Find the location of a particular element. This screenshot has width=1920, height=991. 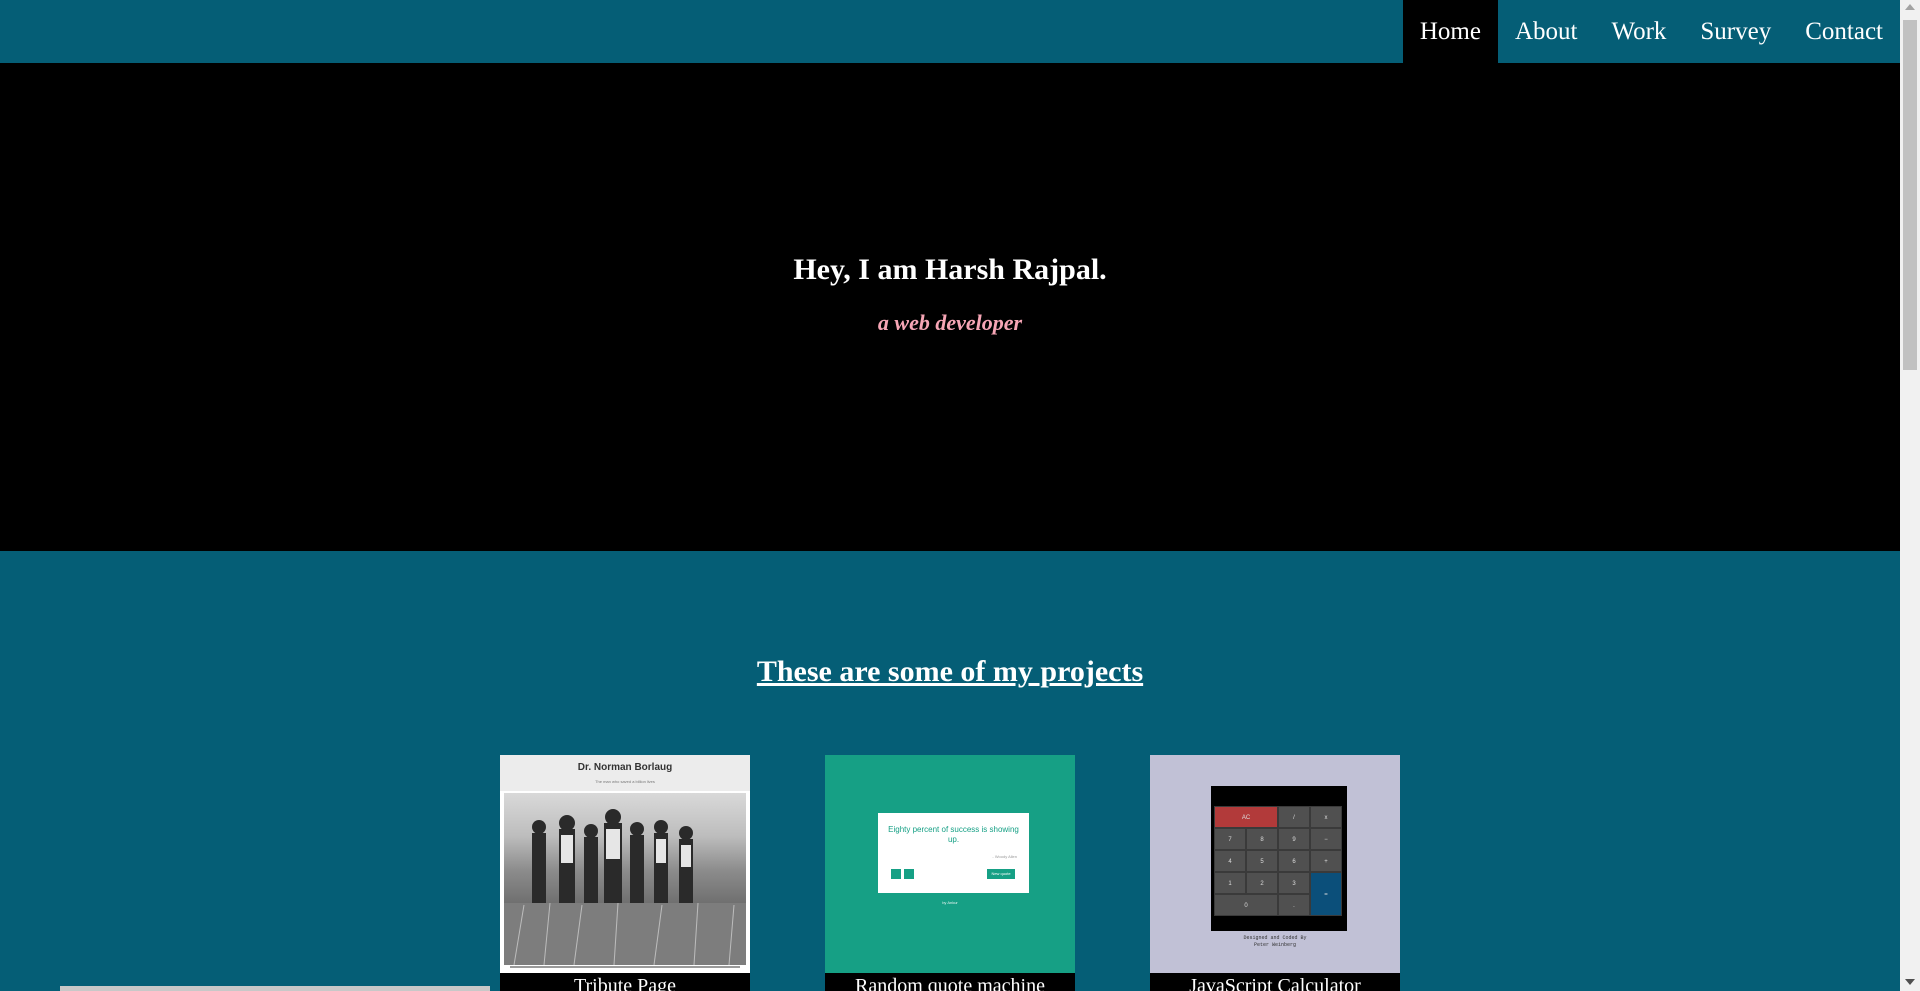

projects-heading: These are some of my projects is located at coordinates (950, 671).